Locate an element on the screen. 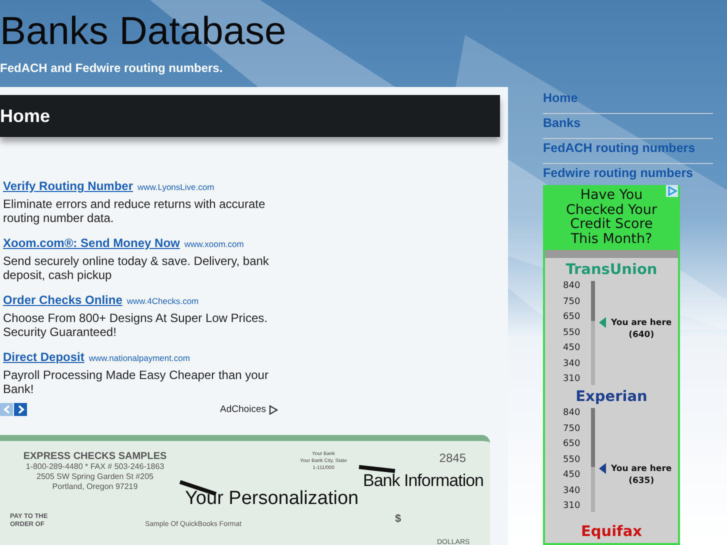 The image size is (727, 545). check-address: Portland, Oregon 97219 is located at coordinates (95, 487).